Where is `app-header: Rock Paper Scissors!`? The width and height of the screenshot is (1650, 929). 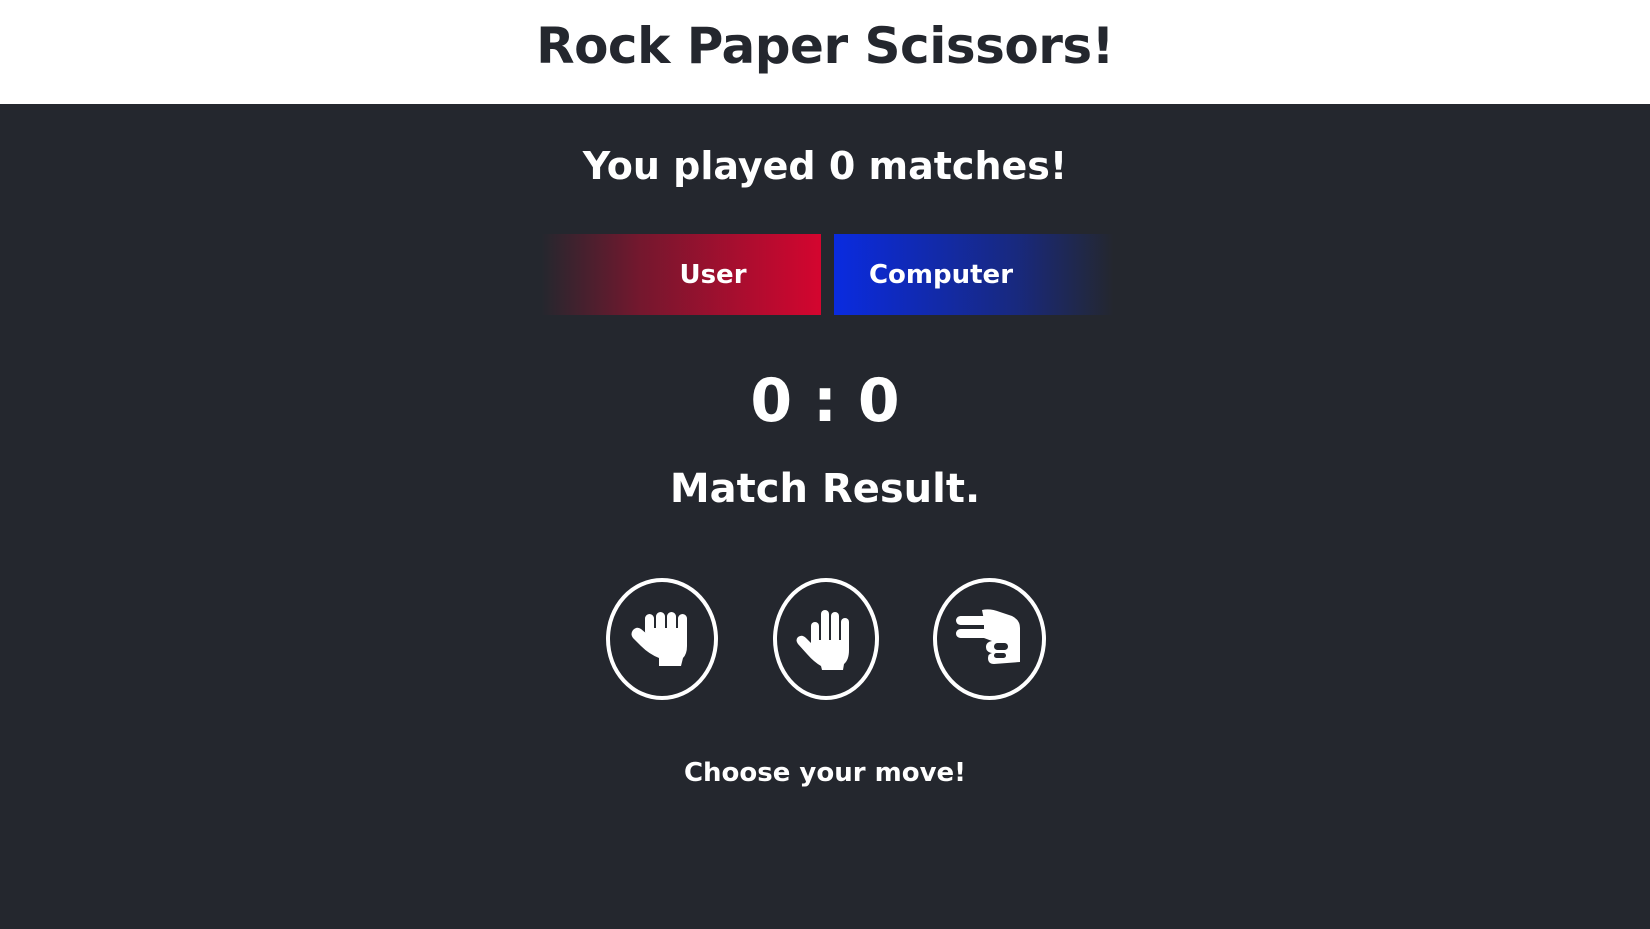
app-header: Rock Paper Scissors! is located at coordinates (825, 52).